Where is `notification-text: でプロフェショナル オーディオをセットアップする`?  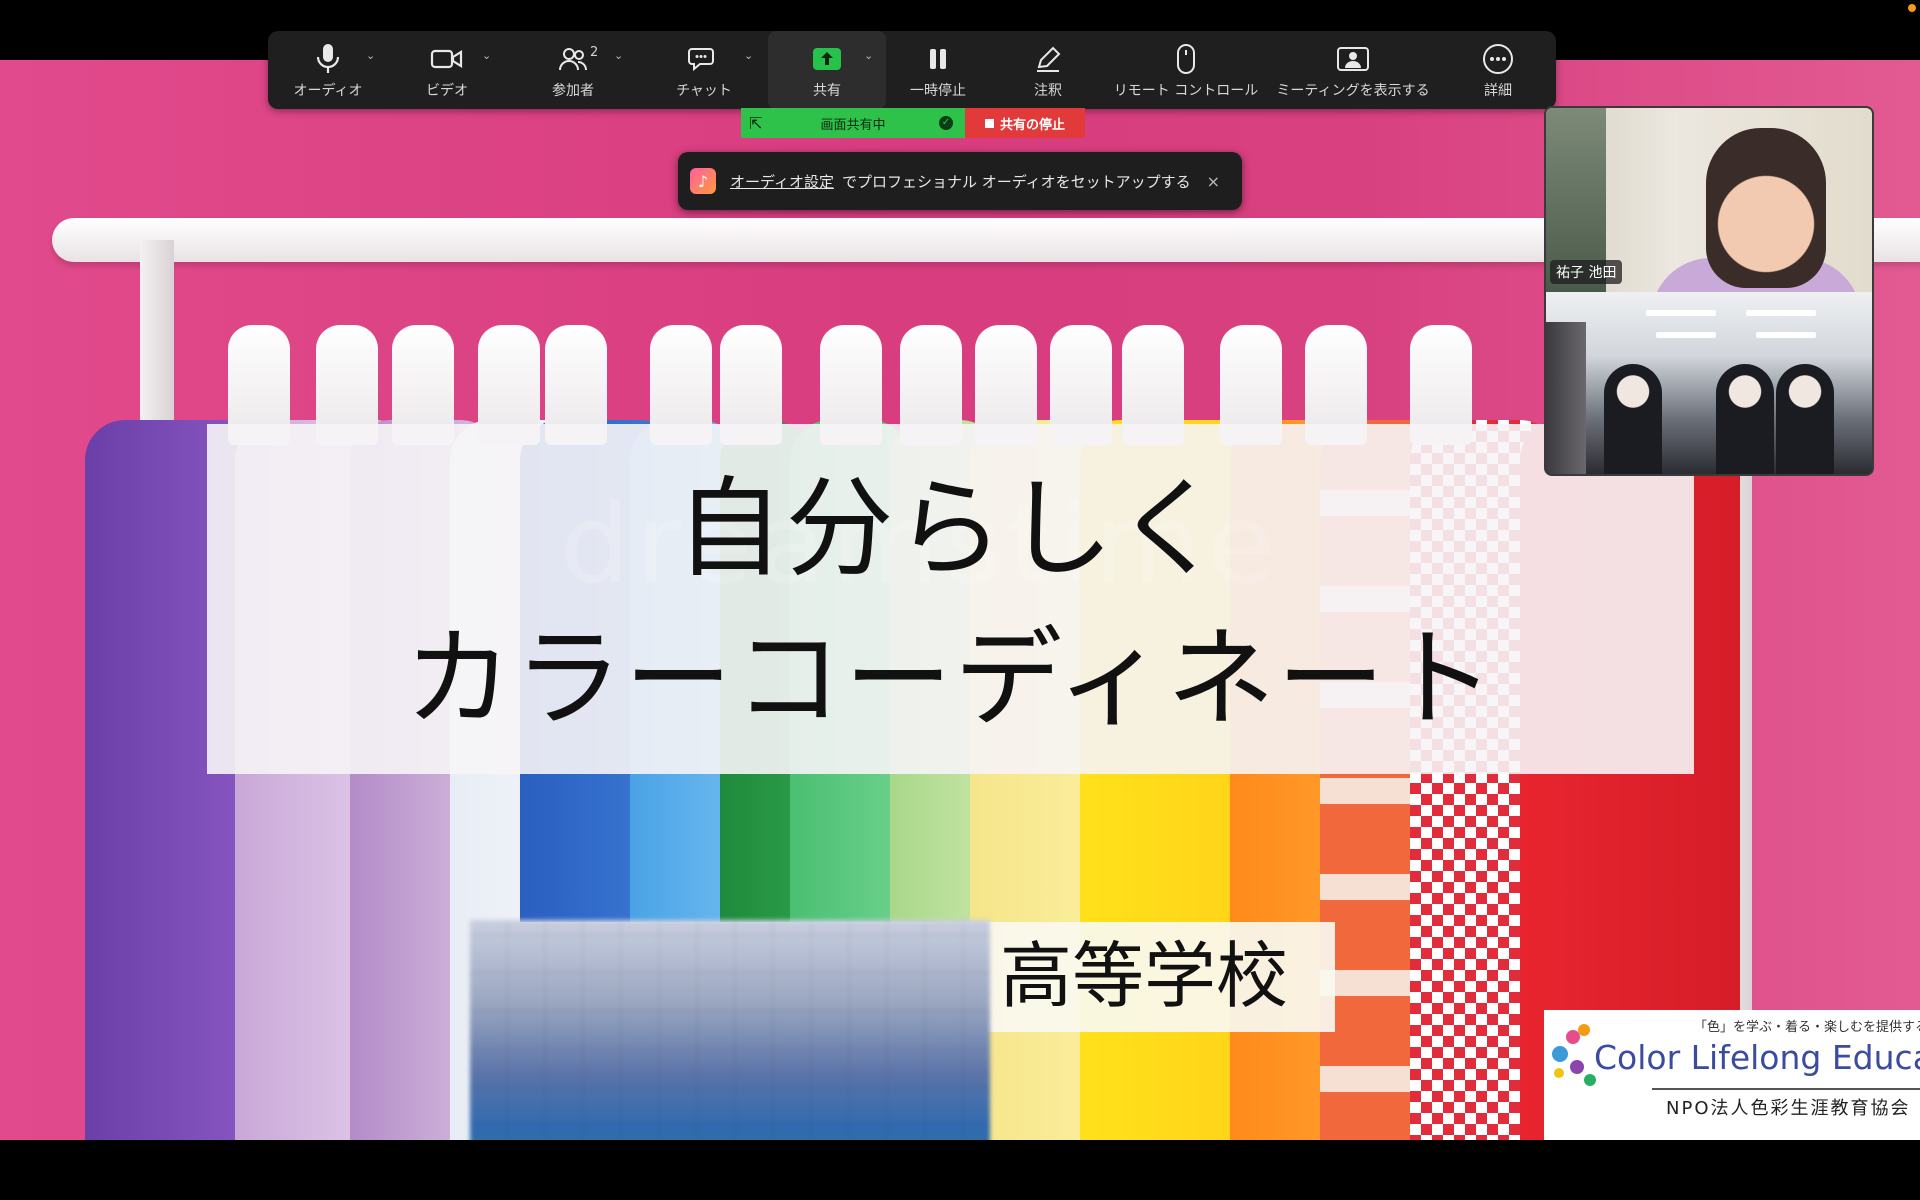
notification-text: でプロフェショナル オーディオをセットアップする is located at coordinates (1016, 181).